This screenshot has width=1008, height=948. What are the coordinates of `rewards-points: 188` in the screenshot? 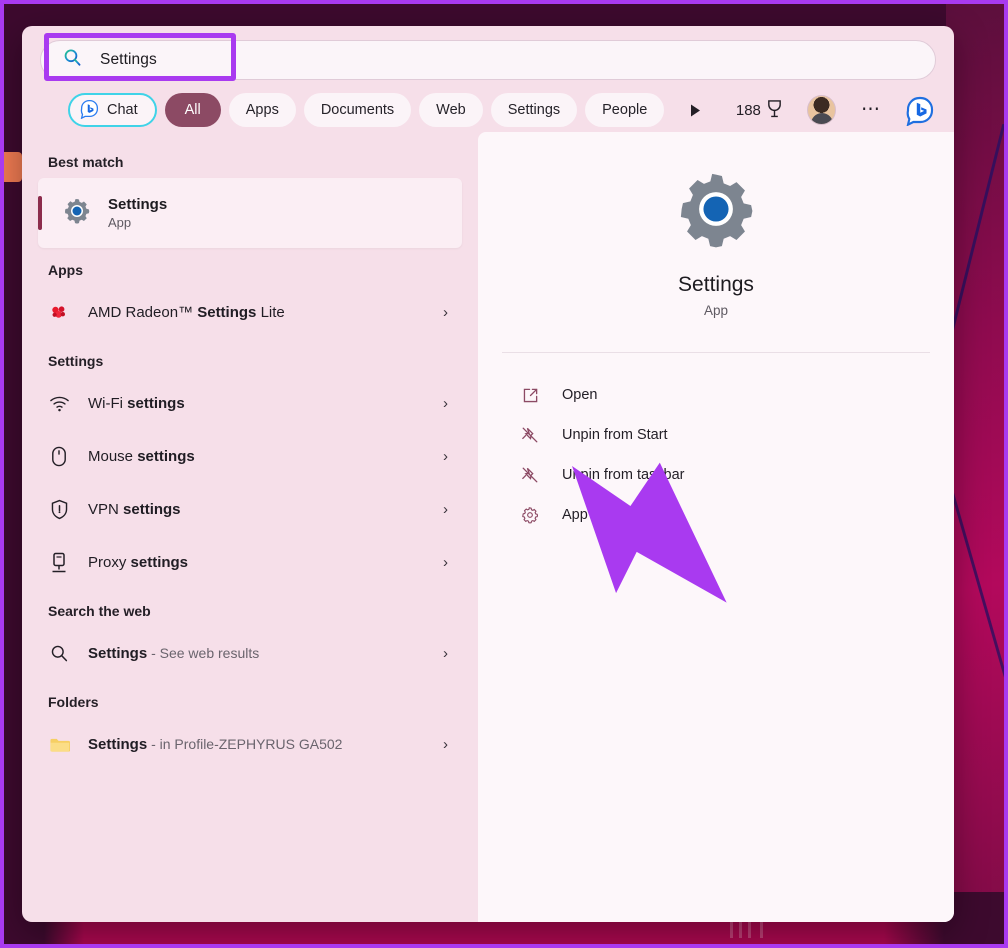 It's located at (748, 110).